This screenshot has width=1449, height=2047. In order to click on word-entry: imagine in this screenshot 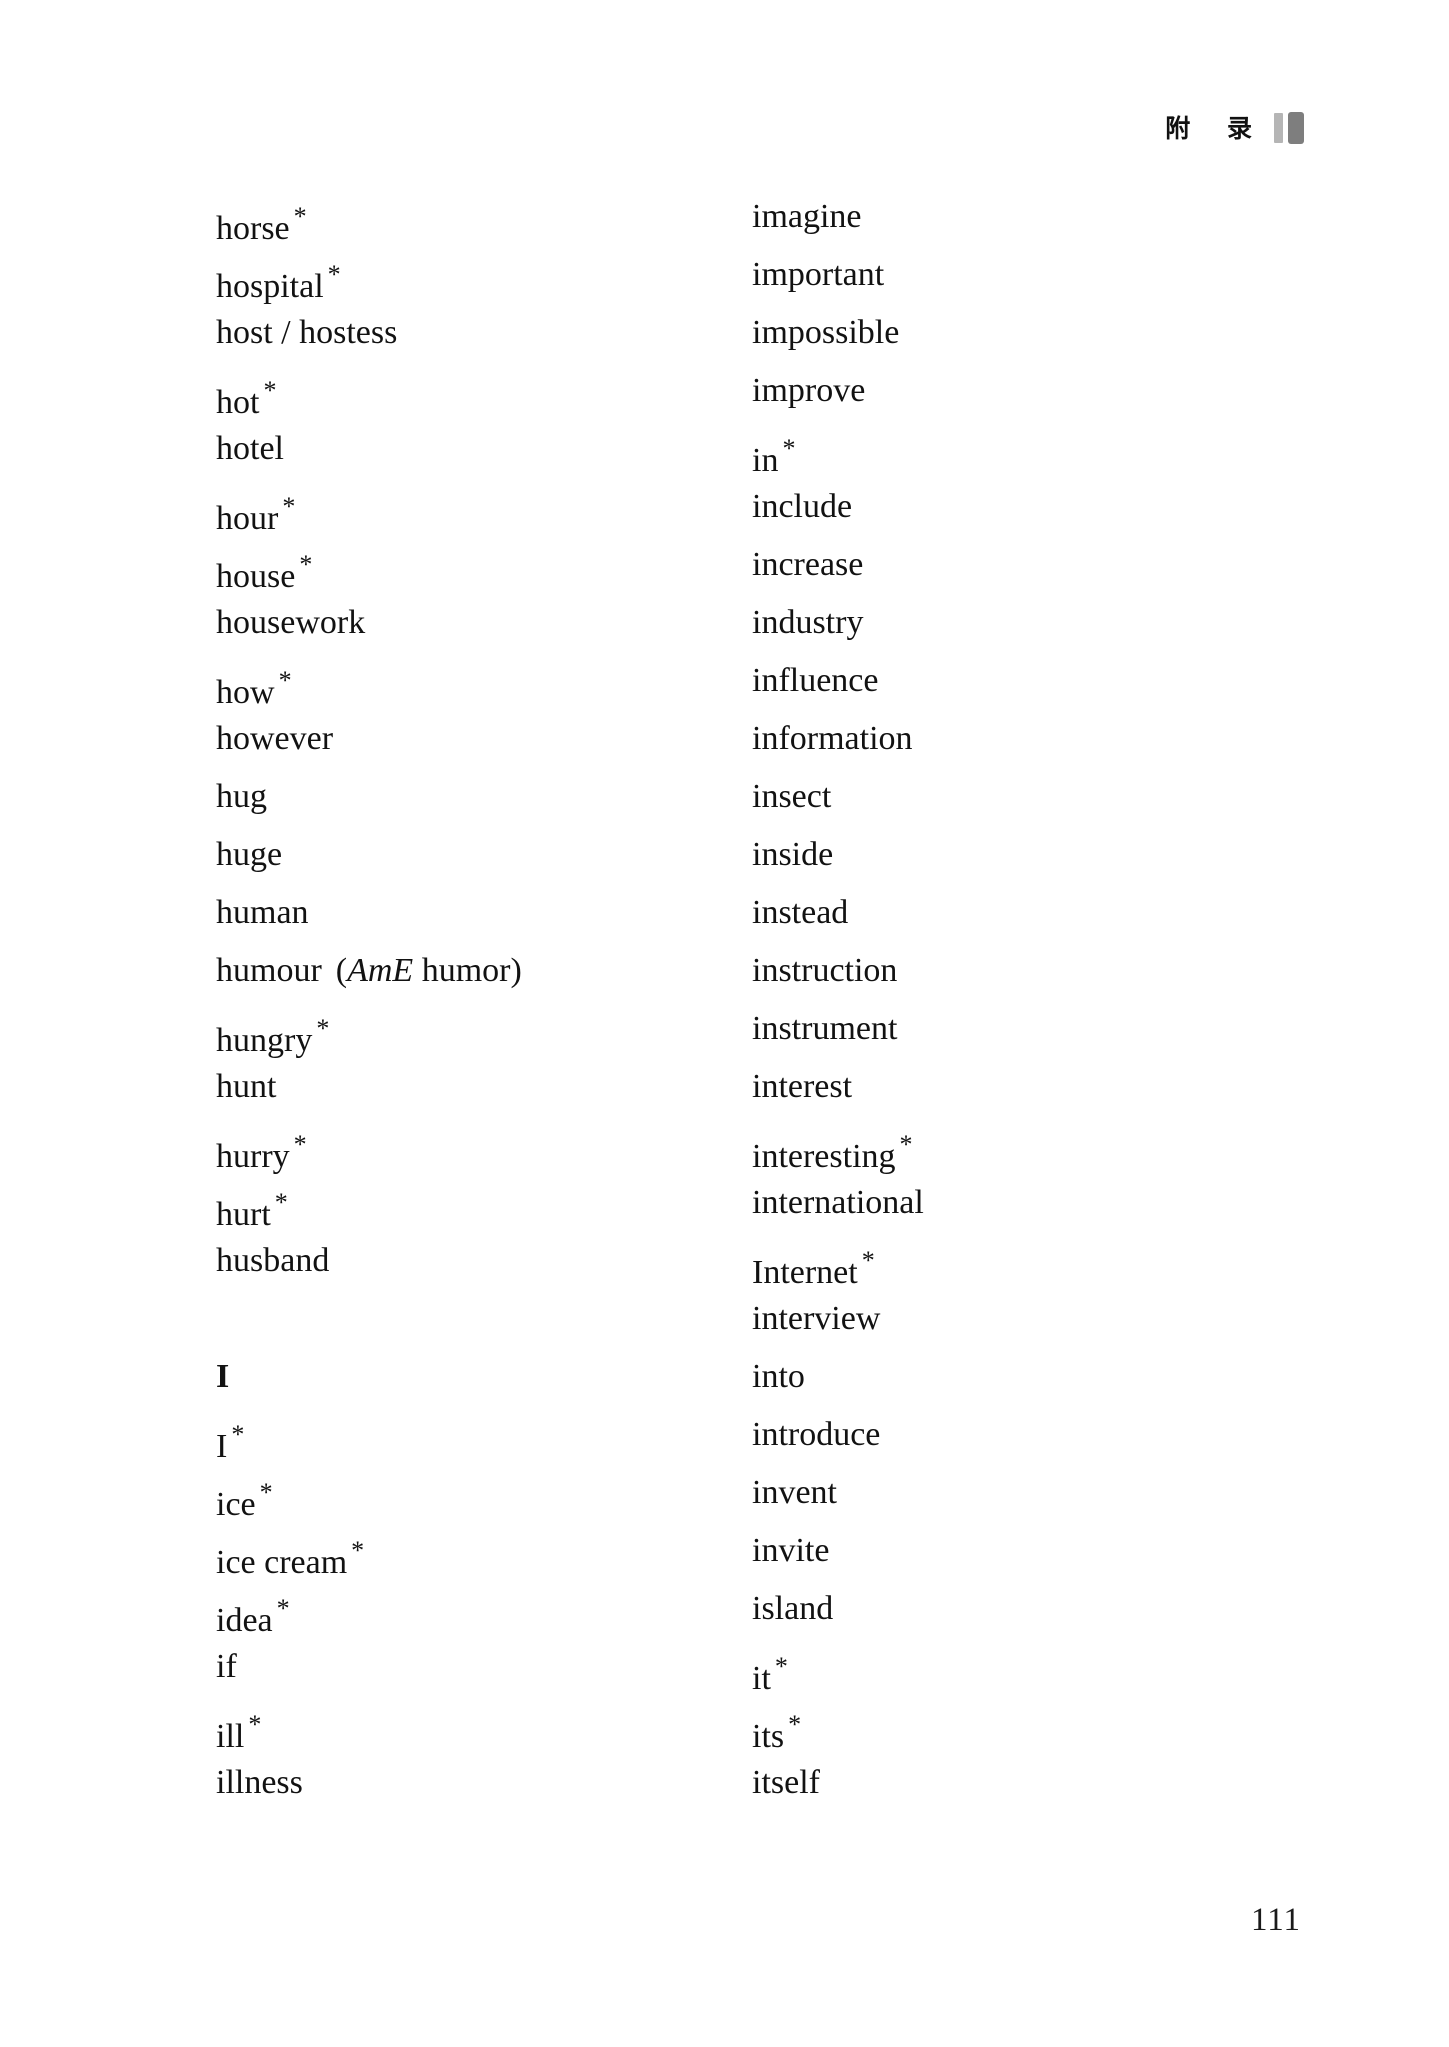, I will do `click(1012, 217)`.